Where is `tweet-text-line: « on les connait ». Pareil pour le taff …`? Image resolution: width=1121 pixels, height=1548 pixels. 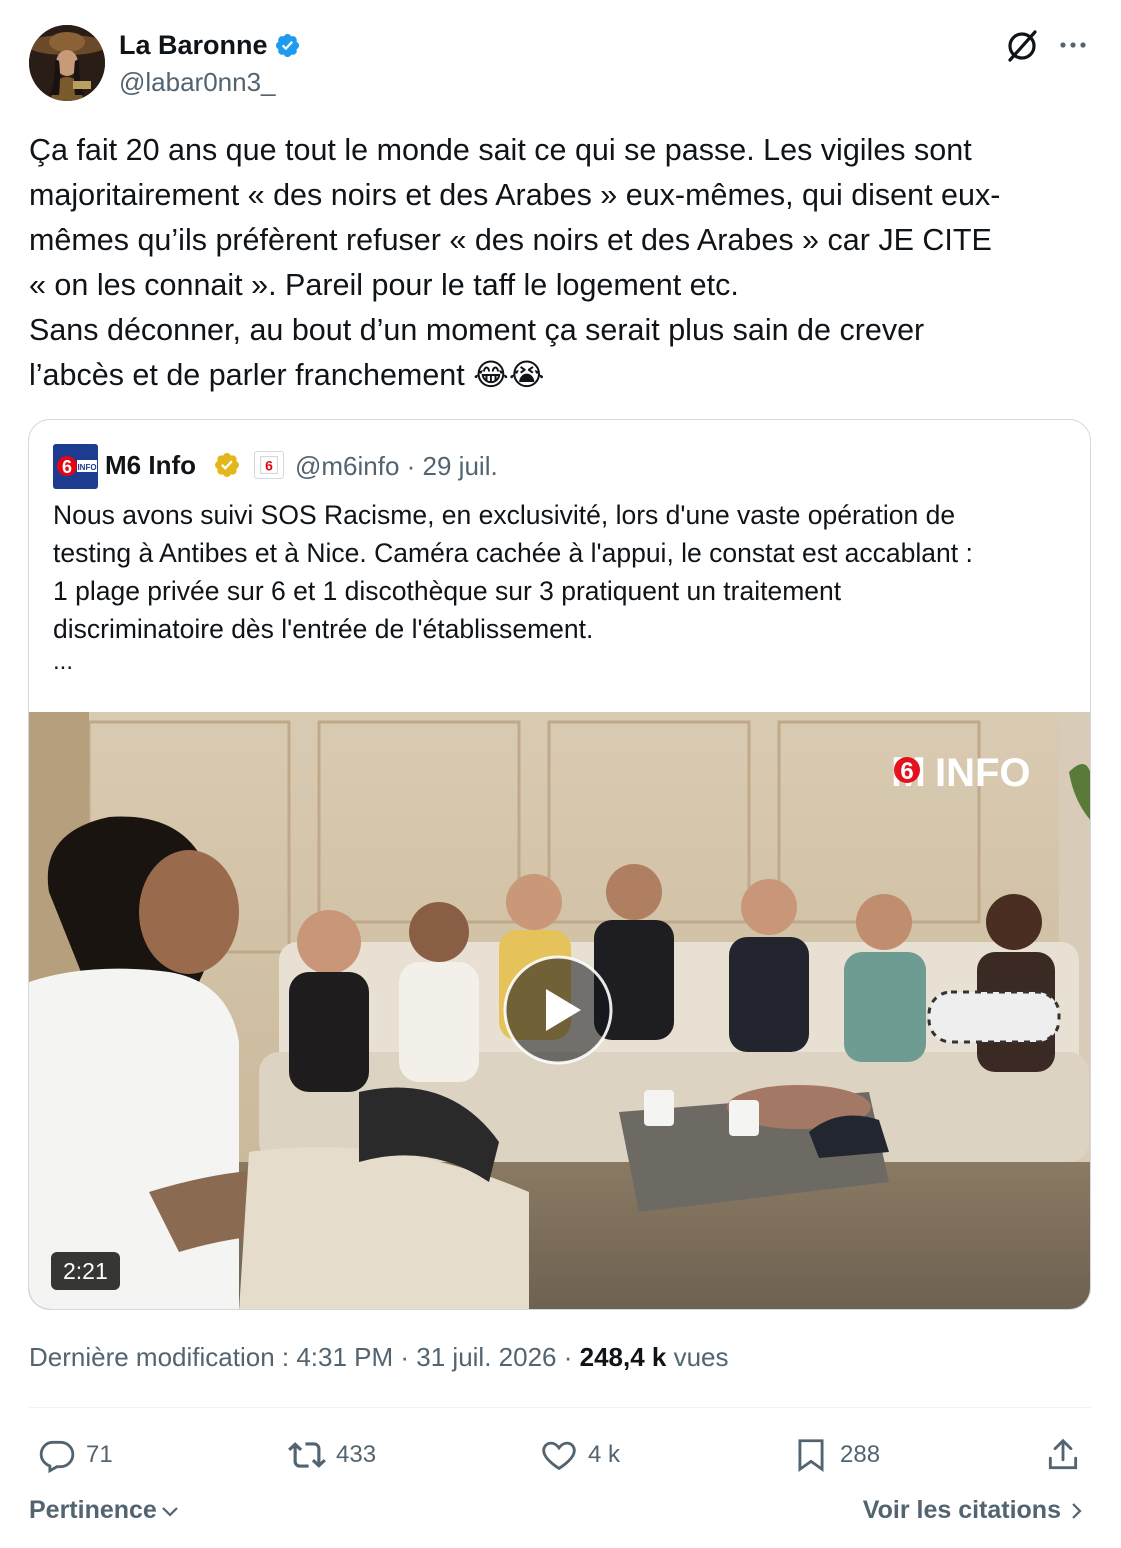 tweet-text-line: « on les connait ». Pareil pour le taff … is located at coordinates (384, 285).